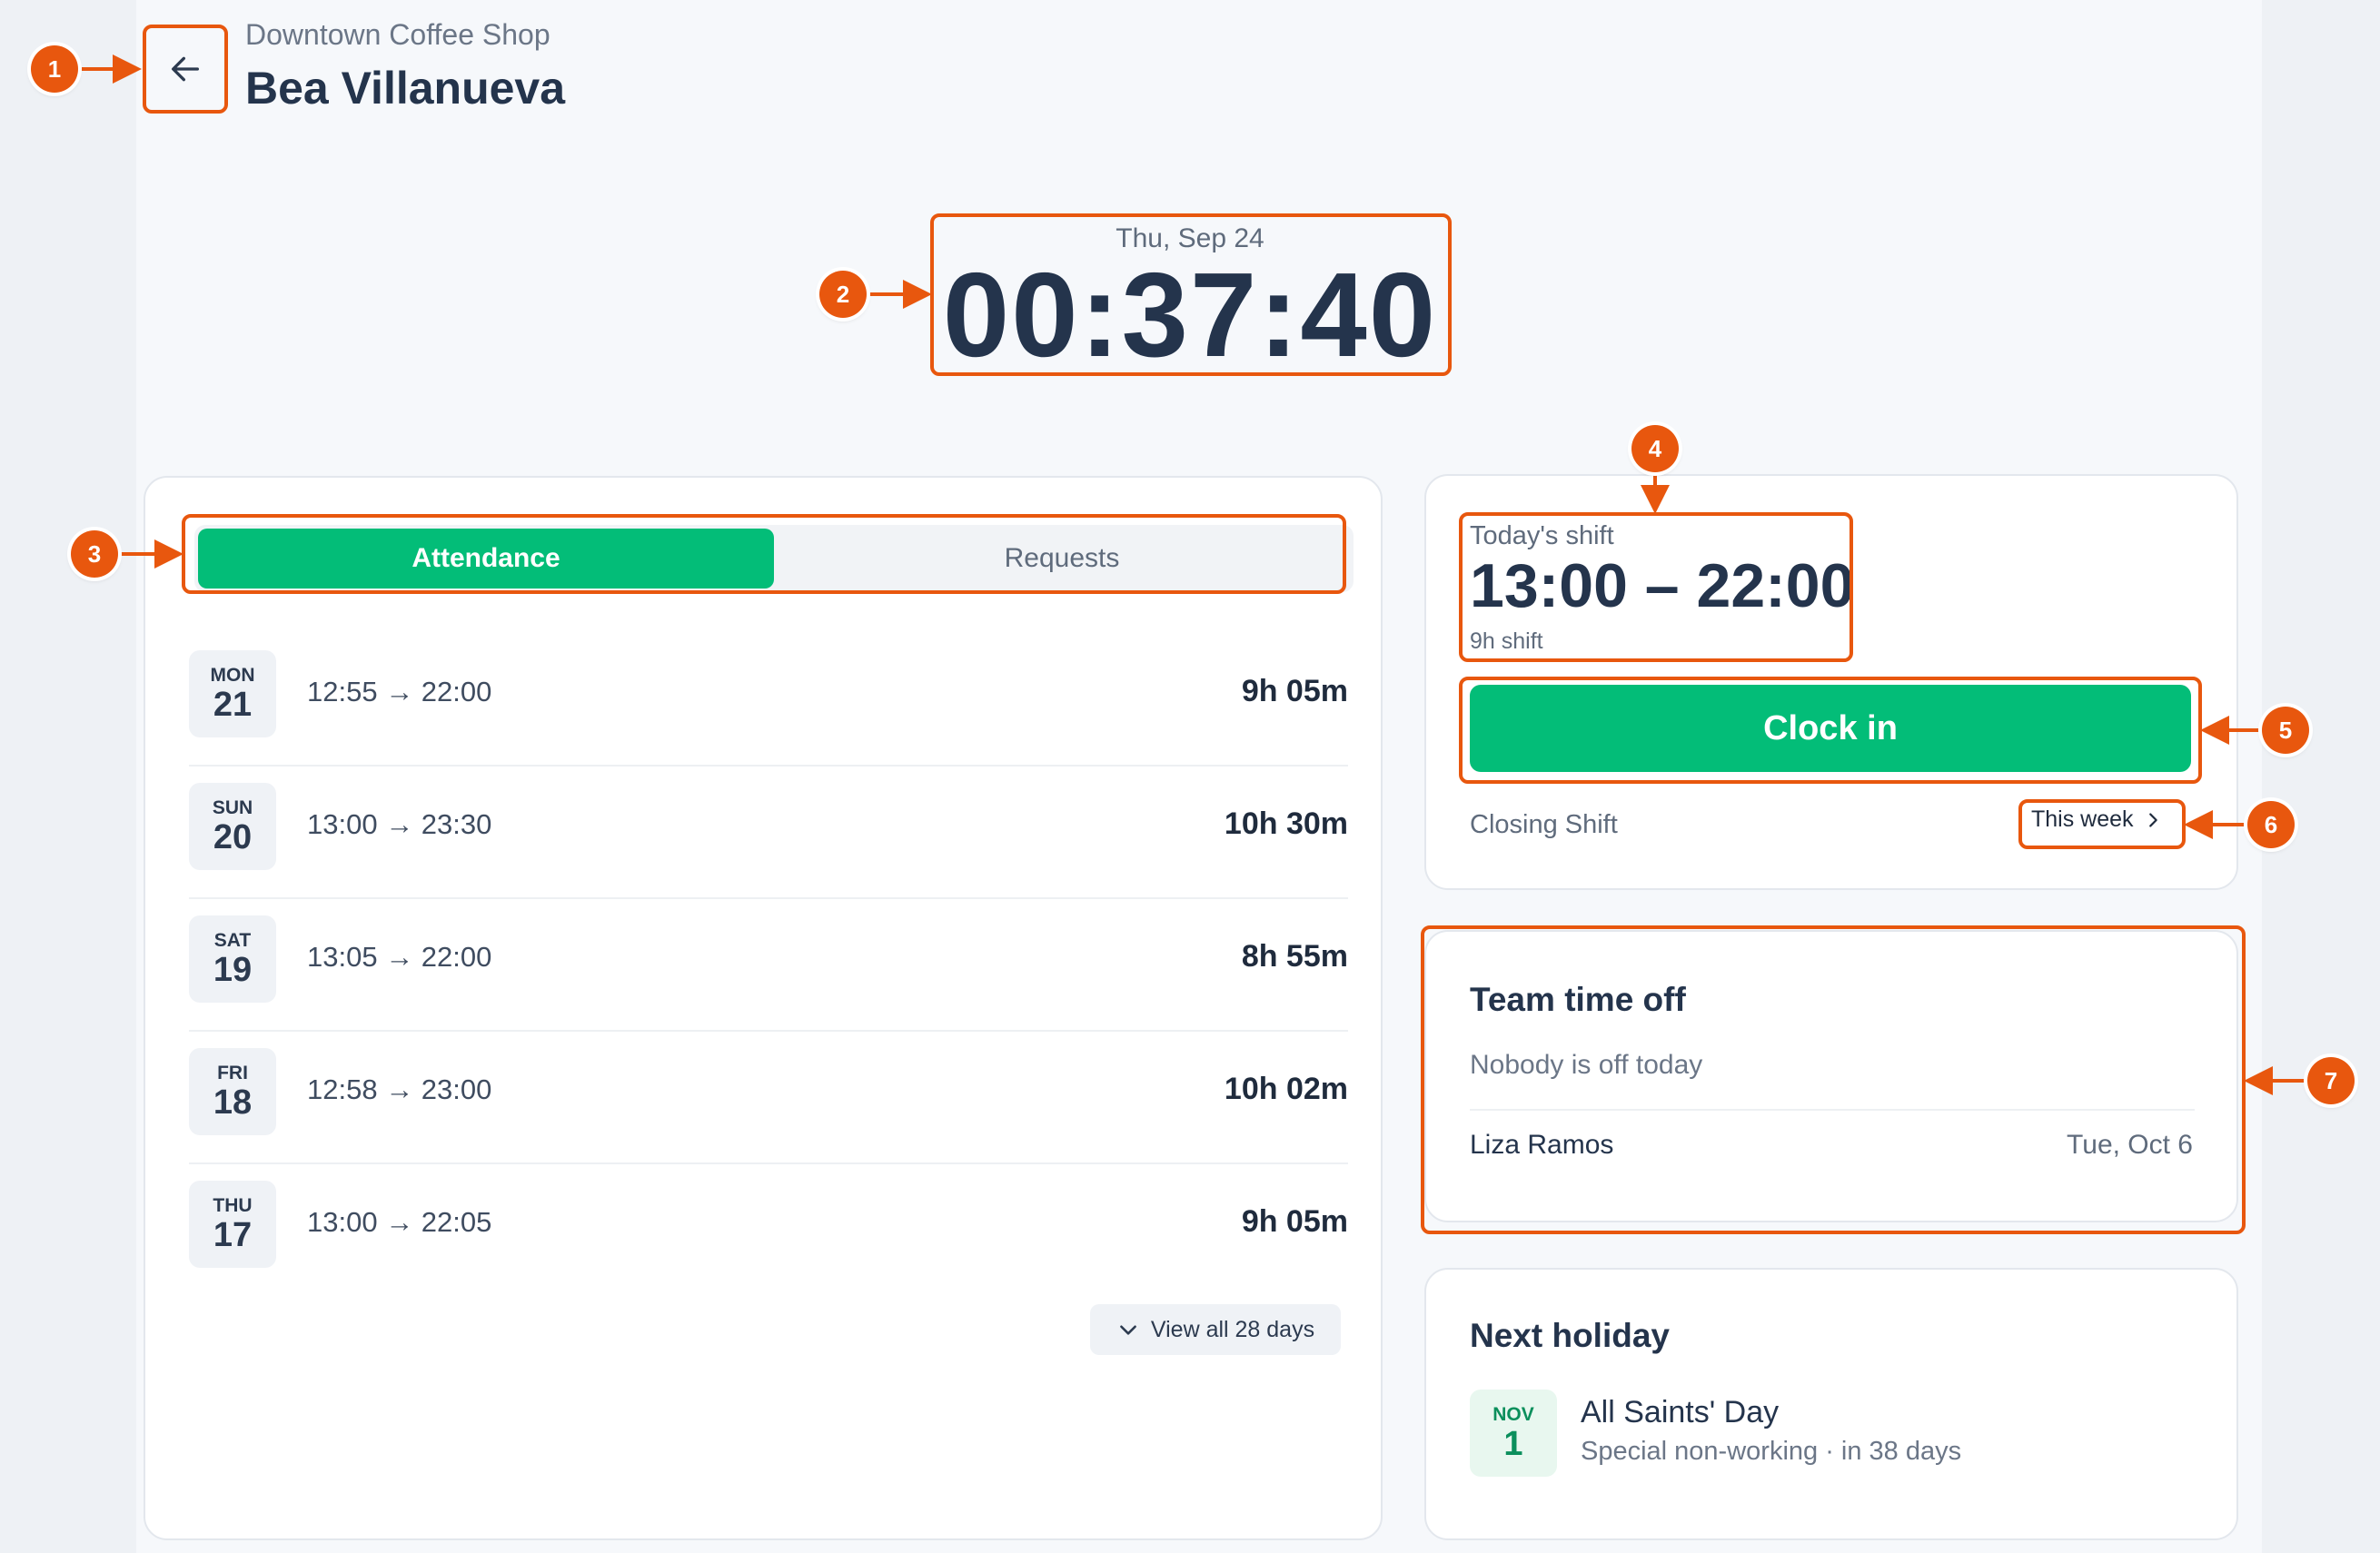 The height and width of the screenshot is (1553, 2380). Describe the element at coordinates (843, 294) in the screenshot. I see `annotation-badge-2: 2` at that location.